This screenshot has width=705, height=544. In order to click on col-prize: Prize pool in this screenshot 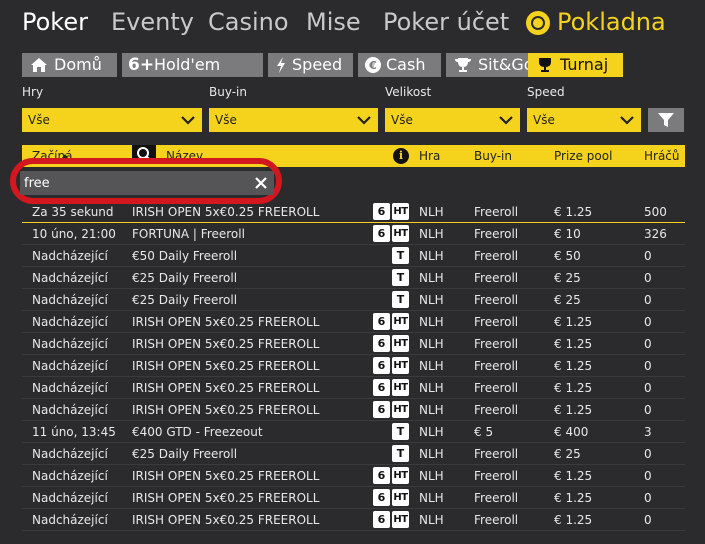, I will do `click(583, 156)`.